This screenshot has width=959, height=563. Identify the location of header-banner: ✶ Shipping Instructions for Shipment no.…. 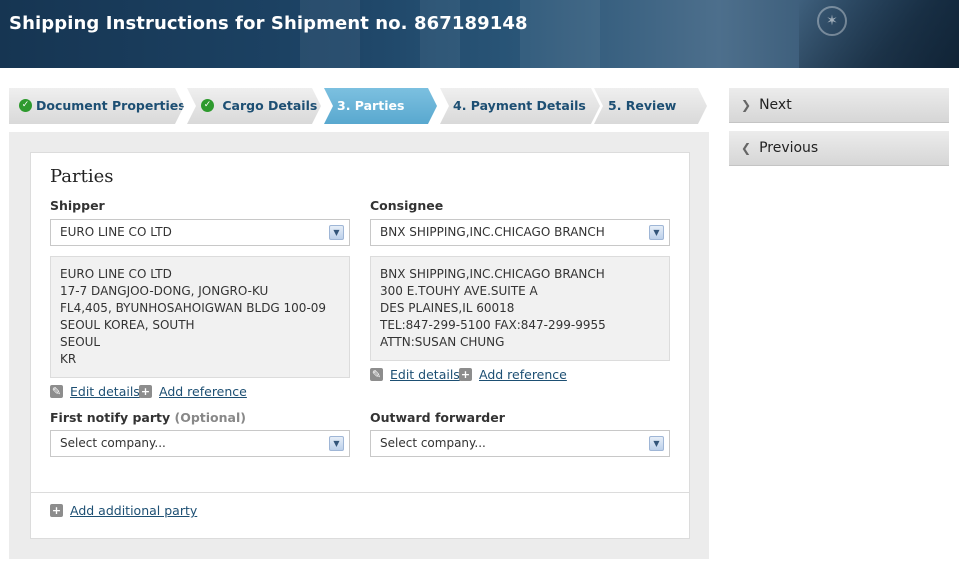
(479, 34).